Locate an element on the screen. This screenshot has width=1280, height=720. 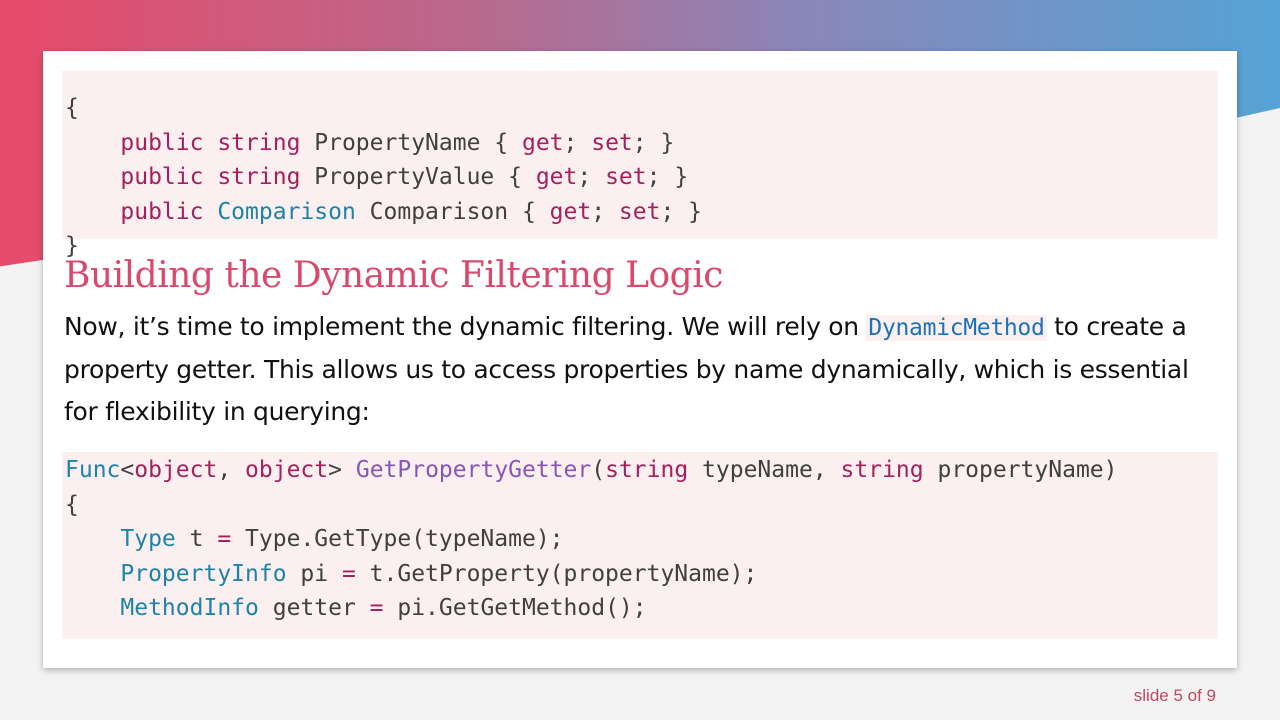
code-token: propertyName) is located at coordinates (1027, 470).